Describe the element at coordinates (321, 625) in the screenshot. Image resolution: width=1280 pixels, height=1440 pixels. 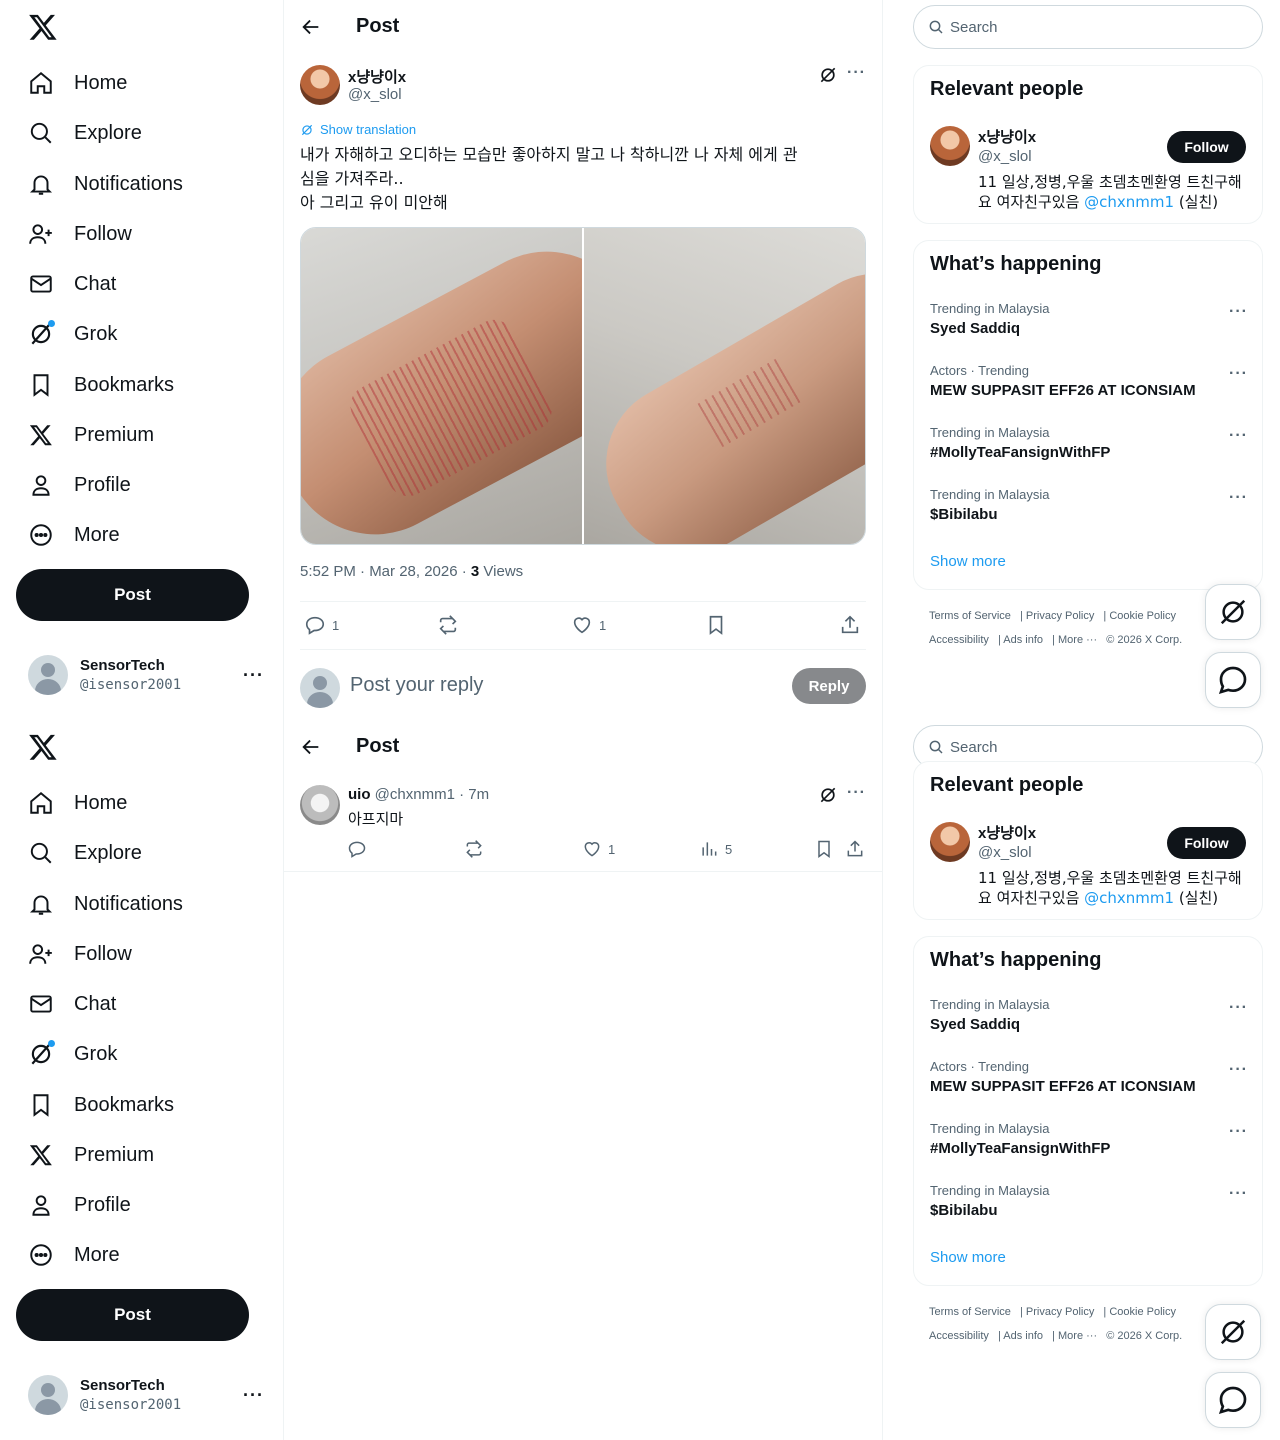
I see `reply-button: 1` at that location.